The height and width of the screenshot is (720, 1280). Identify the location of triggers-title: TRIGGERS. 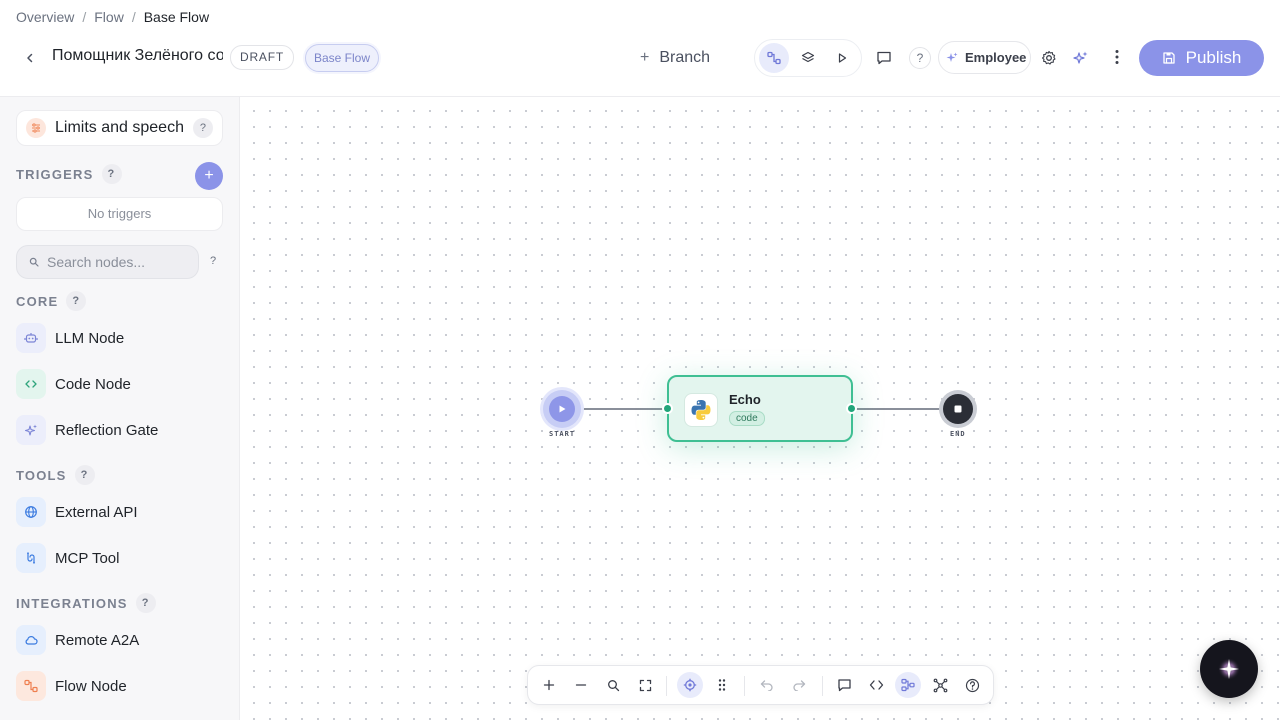
(55, 174).